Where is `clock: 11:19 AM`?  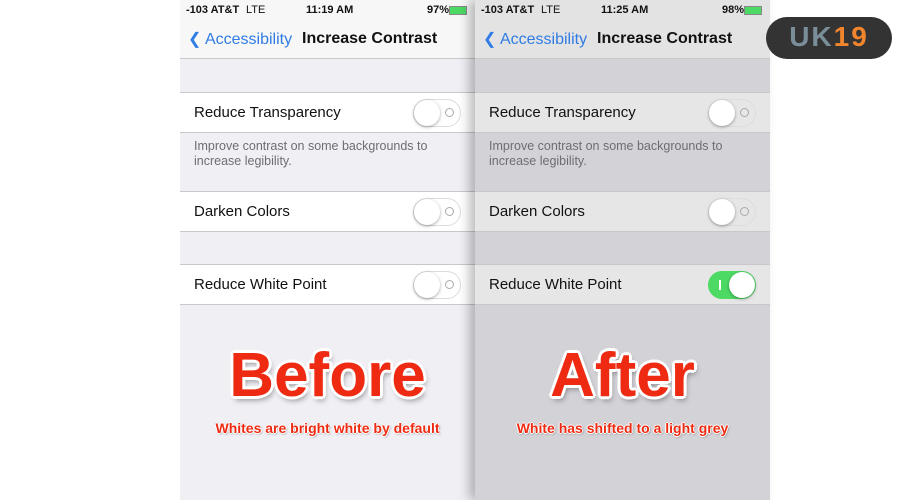
clock: 11:19 AM is located at coordinates (330, 10).